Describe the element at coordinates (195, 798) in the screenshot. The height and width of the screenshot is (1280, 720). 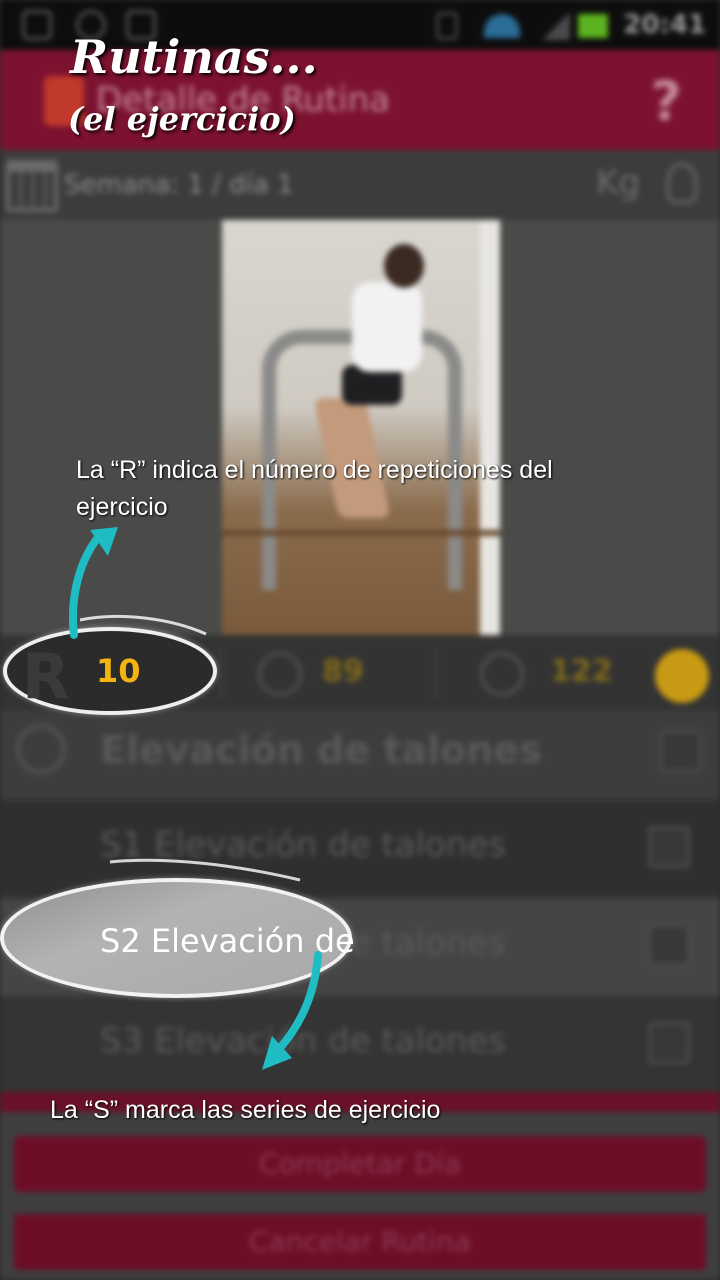
I see `annotation-arrows` at that location.